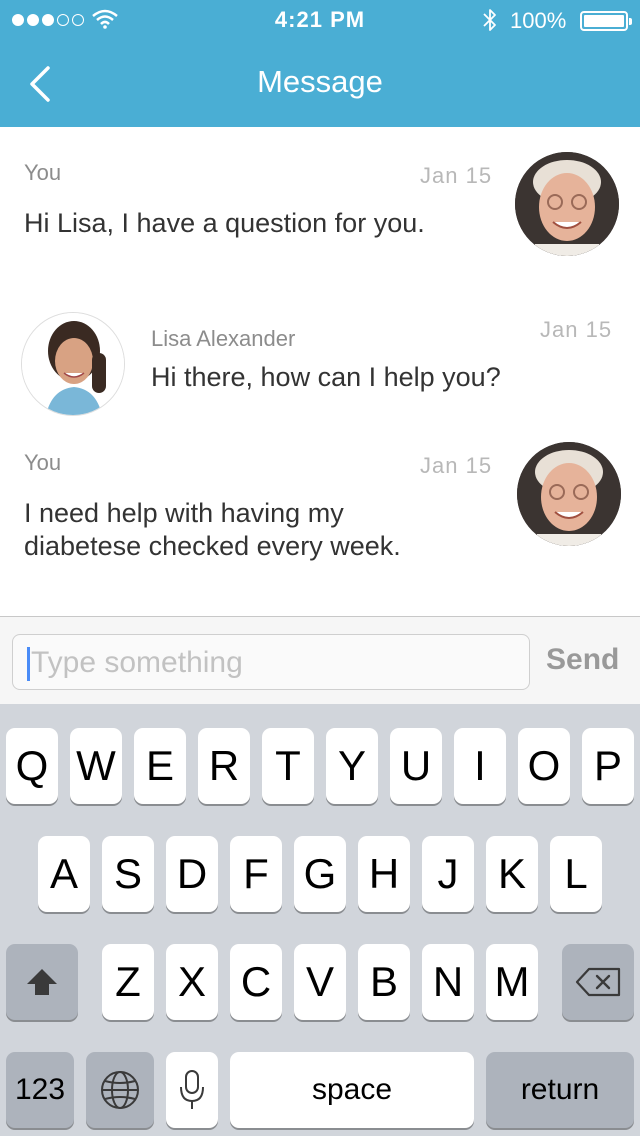  Describe the element at coordinates (416, 766) in the screenshot. I see `key-u: U` at that location.